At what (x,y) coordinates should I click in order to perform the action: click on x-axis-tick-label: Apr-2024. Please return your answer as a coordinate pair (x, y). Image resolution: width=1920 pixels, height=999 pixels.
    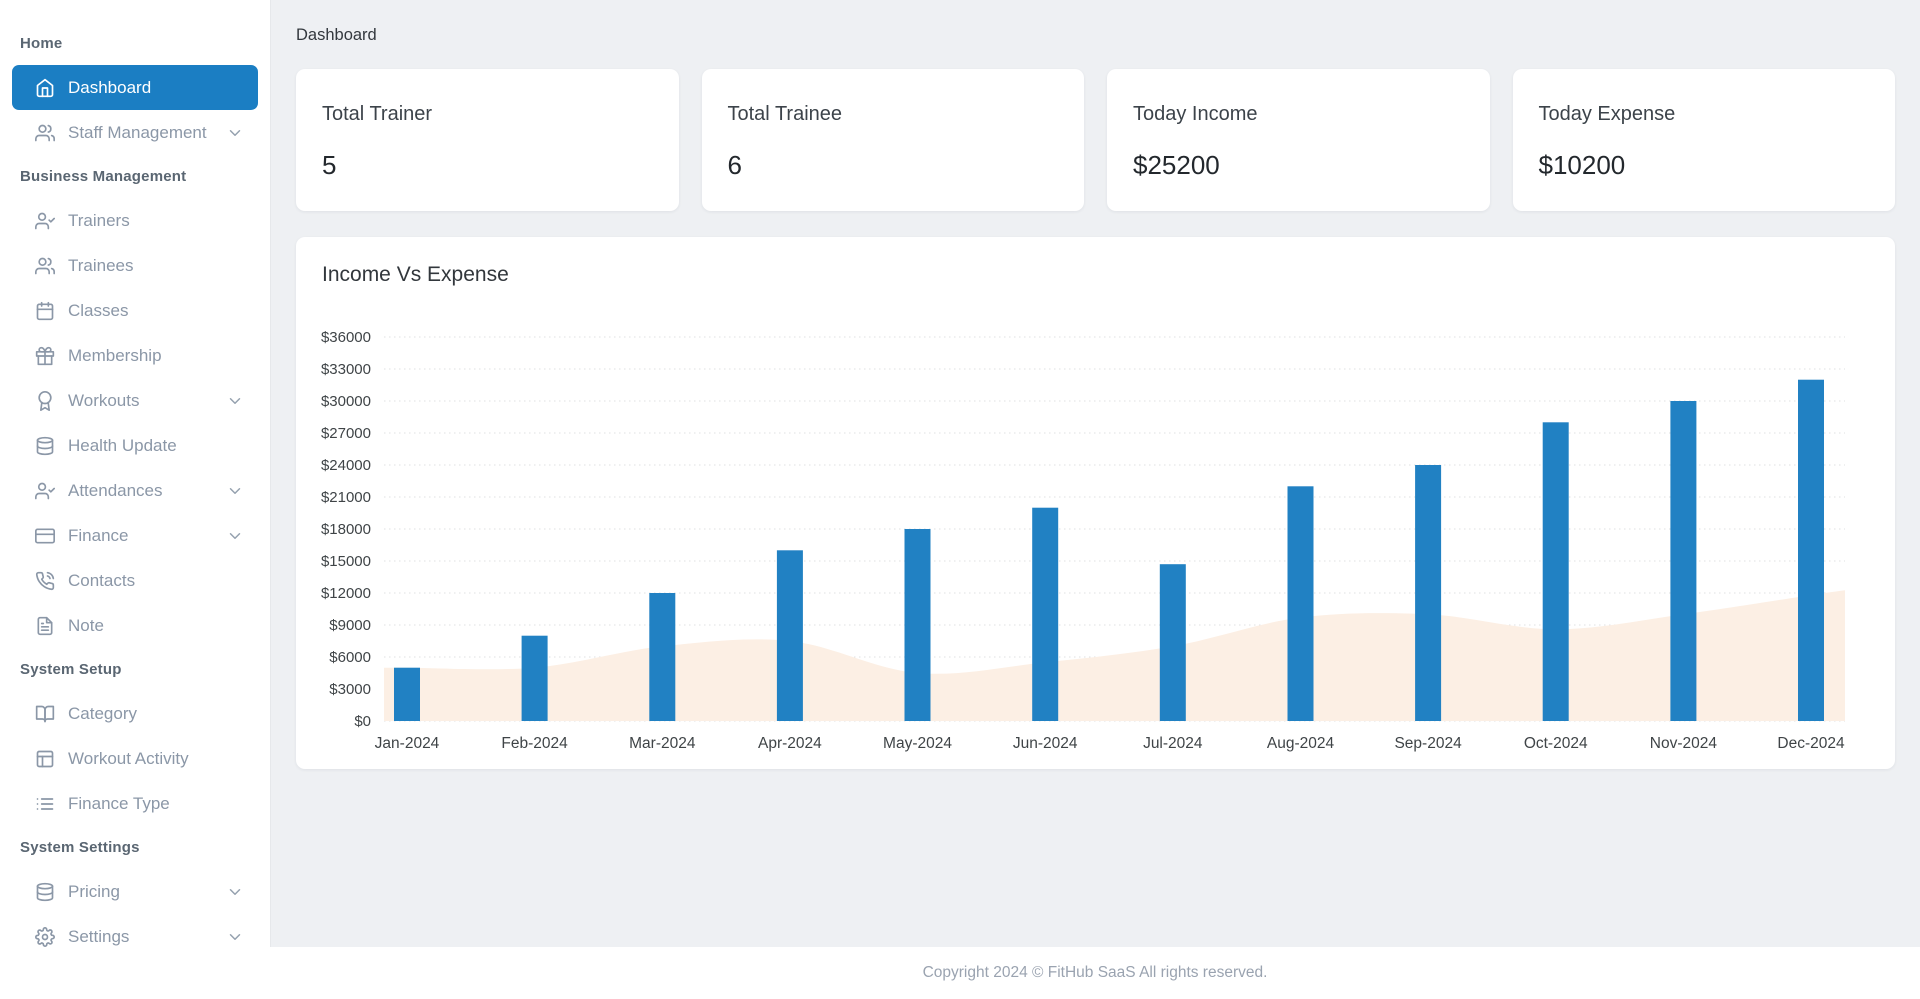
    Looking at the image, I should click on (790, 743).